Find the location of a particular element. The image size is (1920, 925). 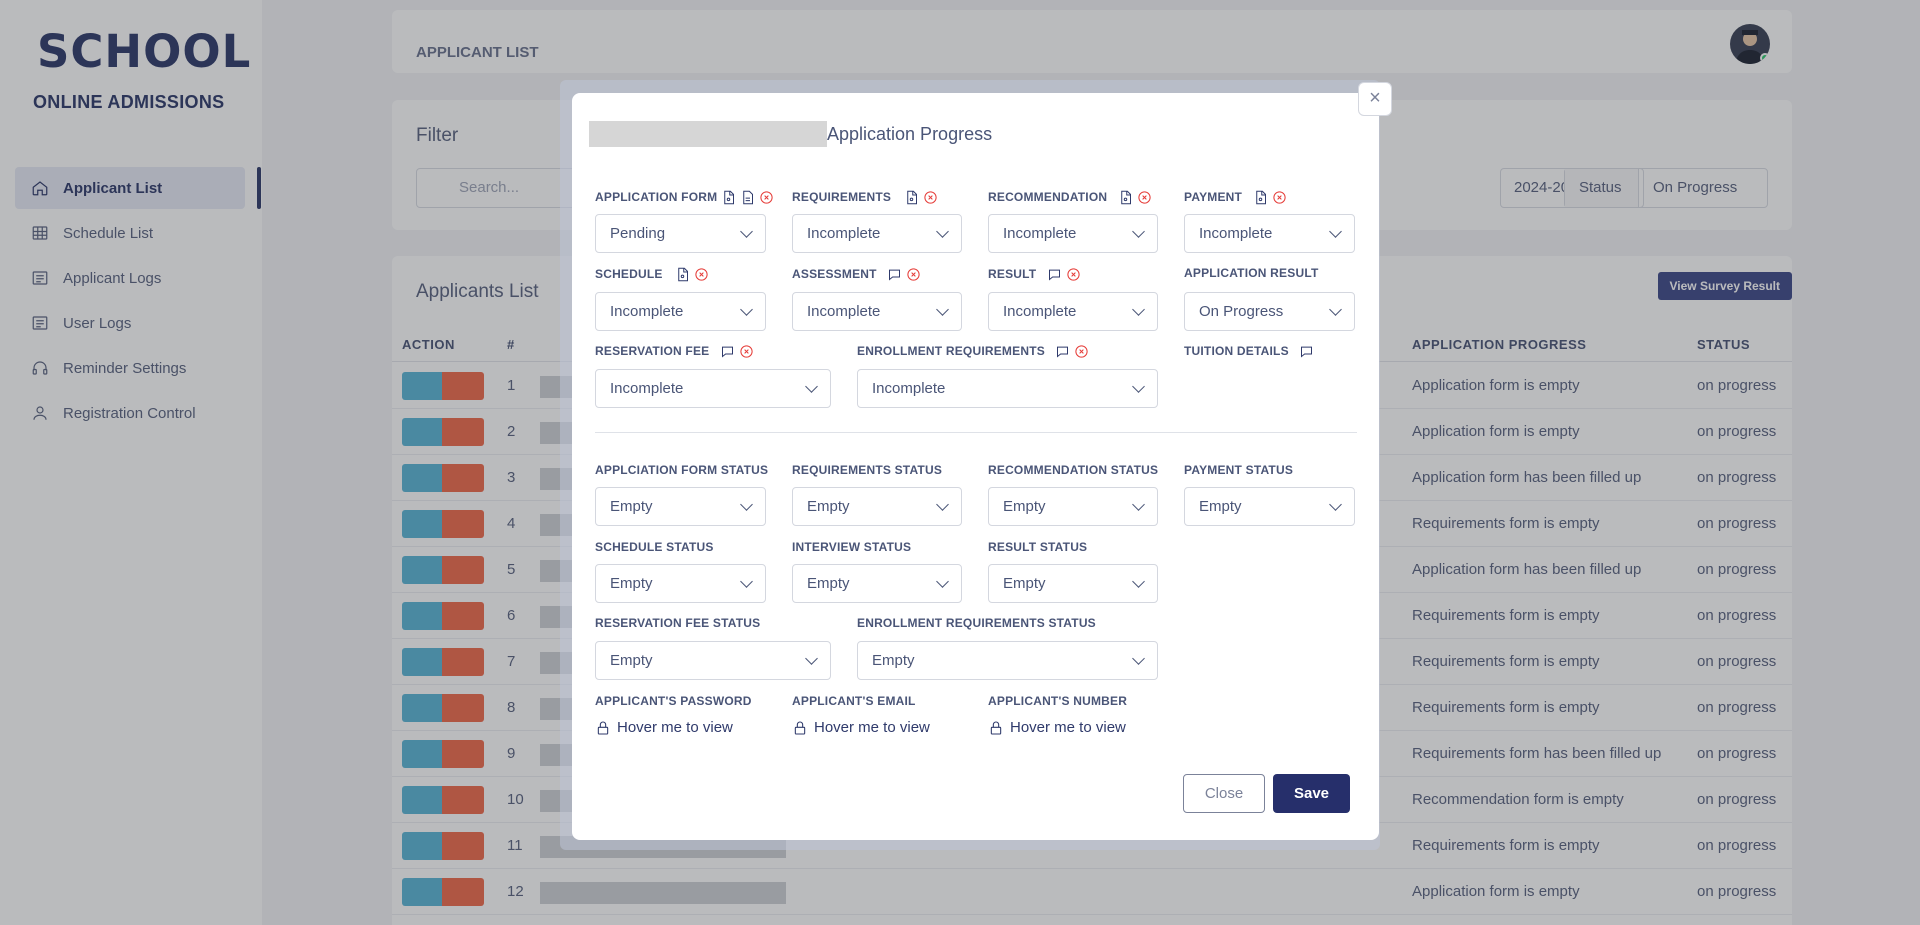

section-divider is located at coordinates (976, 432).